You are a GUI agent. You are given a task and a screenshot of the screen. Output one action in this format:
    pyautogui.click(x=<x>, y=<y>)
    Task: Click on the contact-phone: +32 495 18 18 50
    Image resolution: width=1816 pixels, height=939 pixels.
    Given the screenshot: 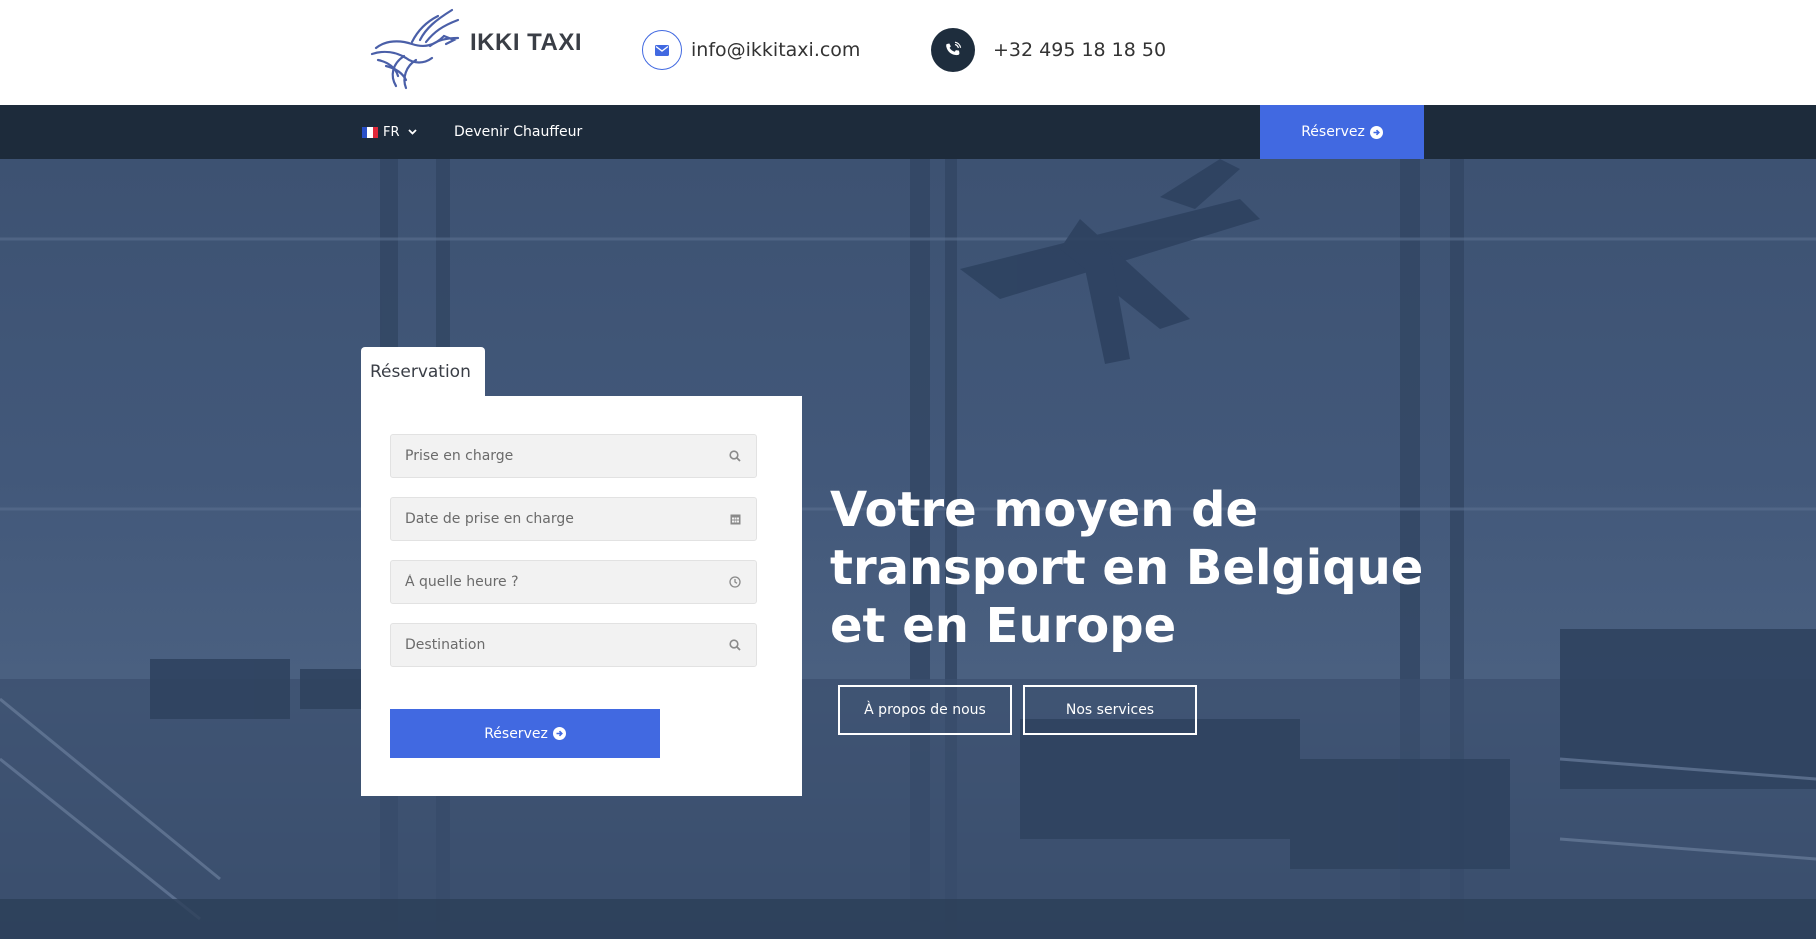 What is the action you would take?
    pyautogui.click(x=1049, y=50)
    